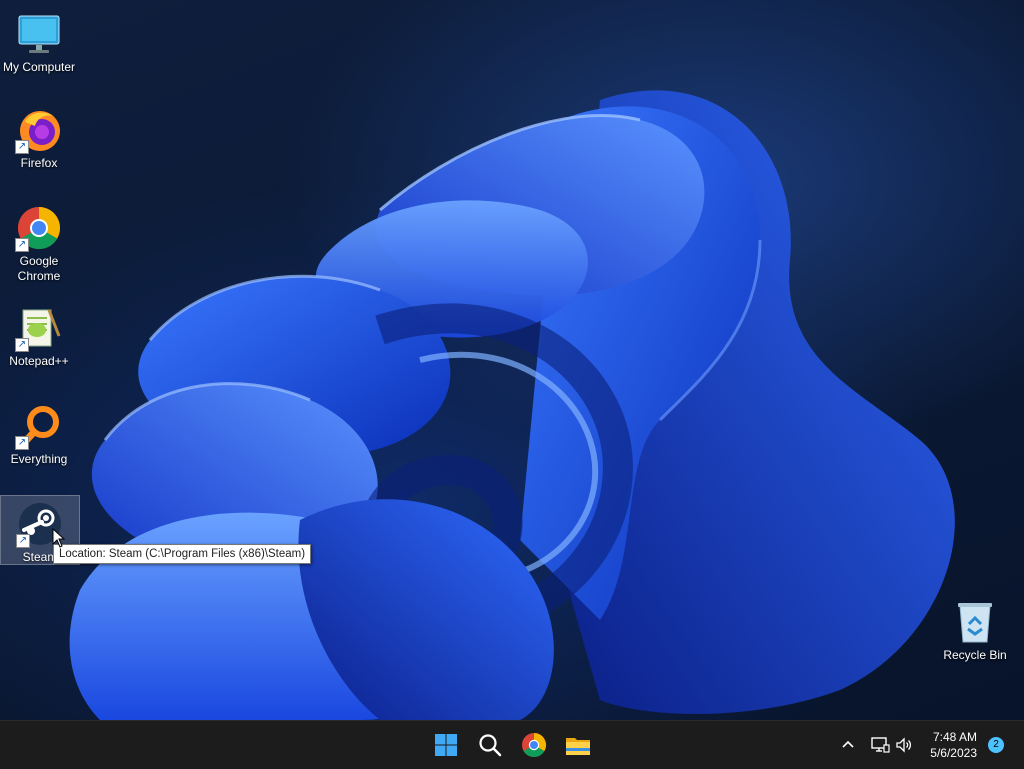 Image resolution: width=1024 pixels, height=769 pixels. Describe the element at coordinates (975, 622) in the screenshot. I see `recycle-bin-icon` at that location.